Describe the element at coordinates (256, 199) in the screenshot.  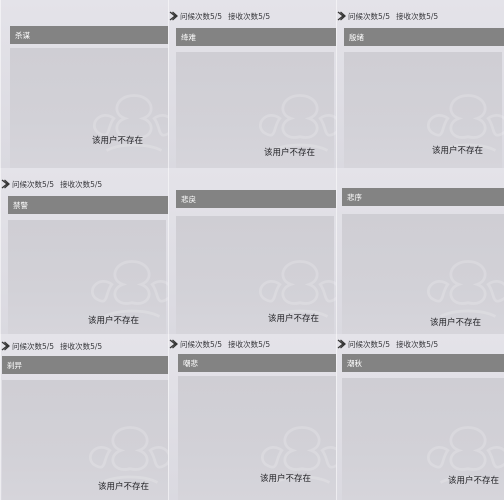
I see `user-name-bar: 悲戾` at that location.